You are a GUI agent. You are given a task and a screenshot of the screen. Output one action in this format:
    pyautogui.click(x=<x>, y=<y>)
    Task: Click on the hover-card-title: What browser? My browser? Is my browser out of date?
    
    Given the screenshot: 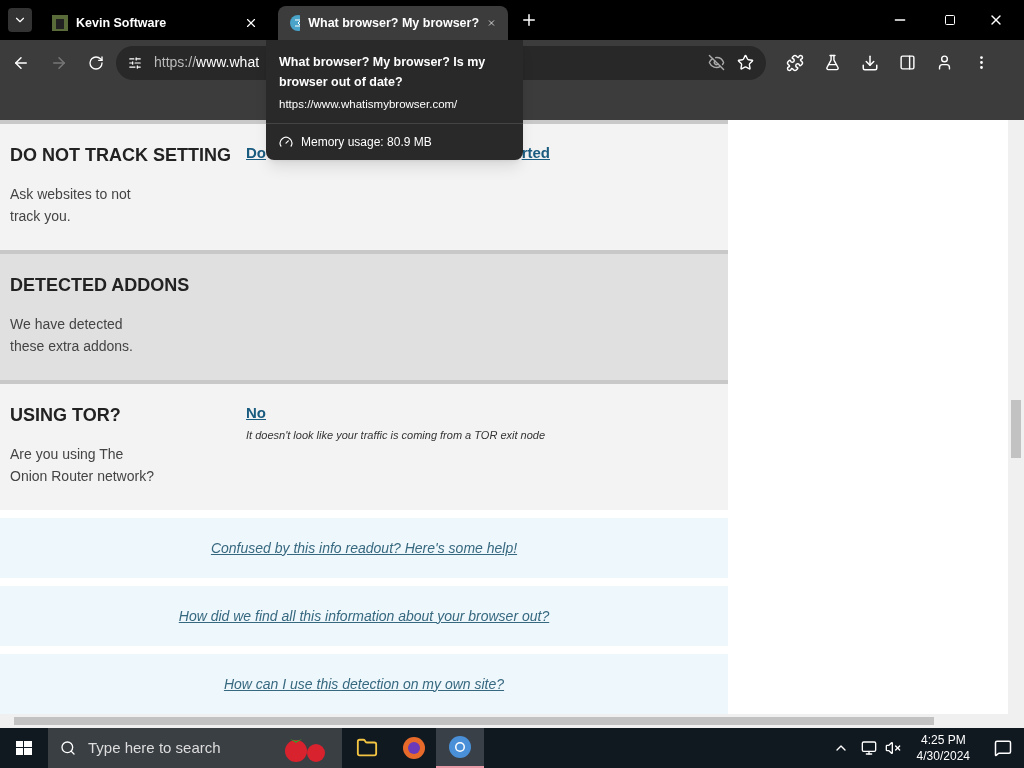 What is the action you would take?
    pyautogui.click(x=383, y=72)
    